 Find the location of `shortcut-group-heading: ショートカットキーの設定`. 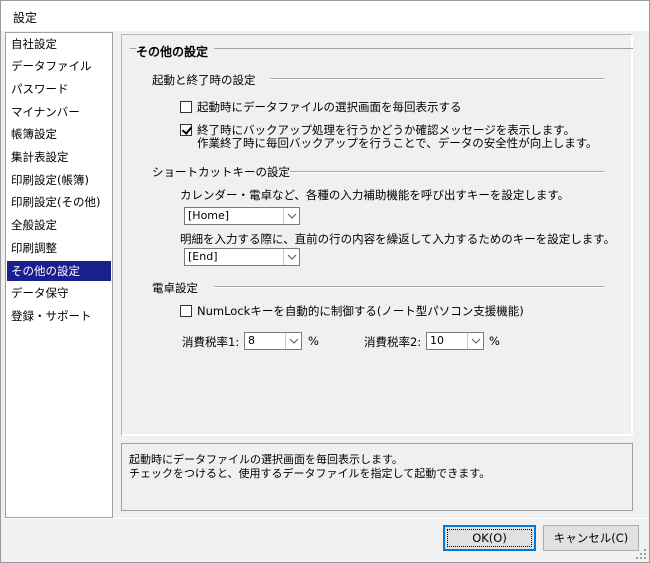

shortcut-group-heading: ショートカットキーの設定 is located at coordinates (221, 172).